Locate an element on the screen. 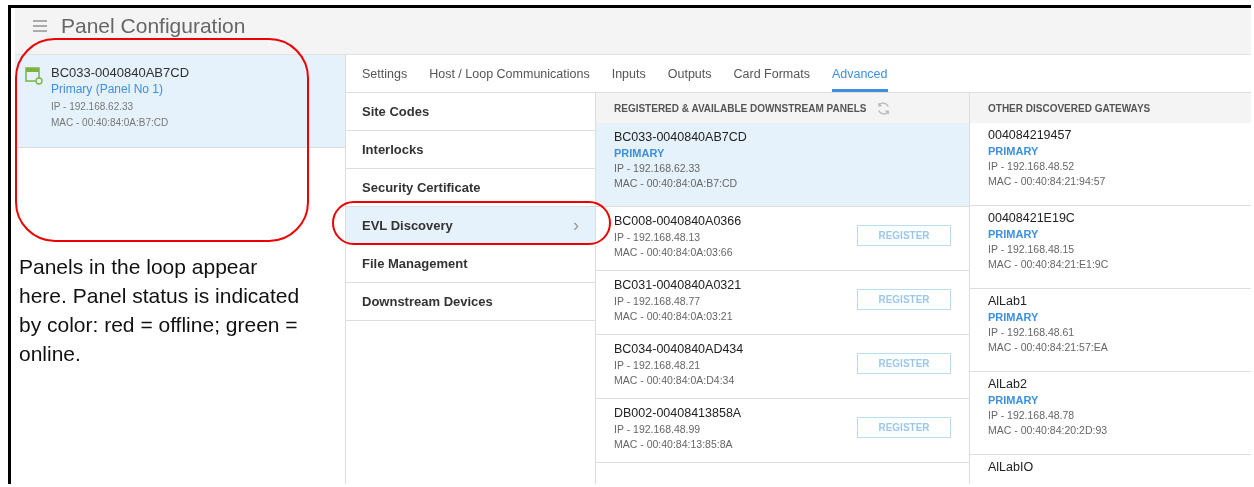  panel-mac: MAC - 00:40:84:0A:D4:34 is located at coordinates (675, 380).